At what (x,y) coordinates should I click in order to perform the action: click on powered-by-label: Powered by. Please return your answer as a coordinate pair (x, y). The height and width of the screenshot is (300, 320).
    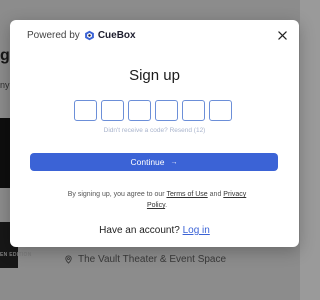
    Looking at the image, I should click on (53, 35).